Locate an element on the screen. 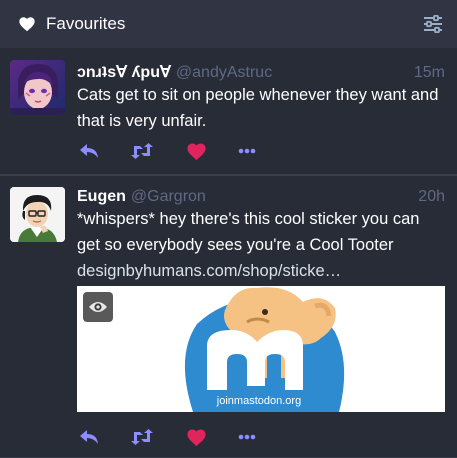 The height and width of the screenshot is (458, 457). media-caption: joinmastodon.org is located at coordinates (258, 401).